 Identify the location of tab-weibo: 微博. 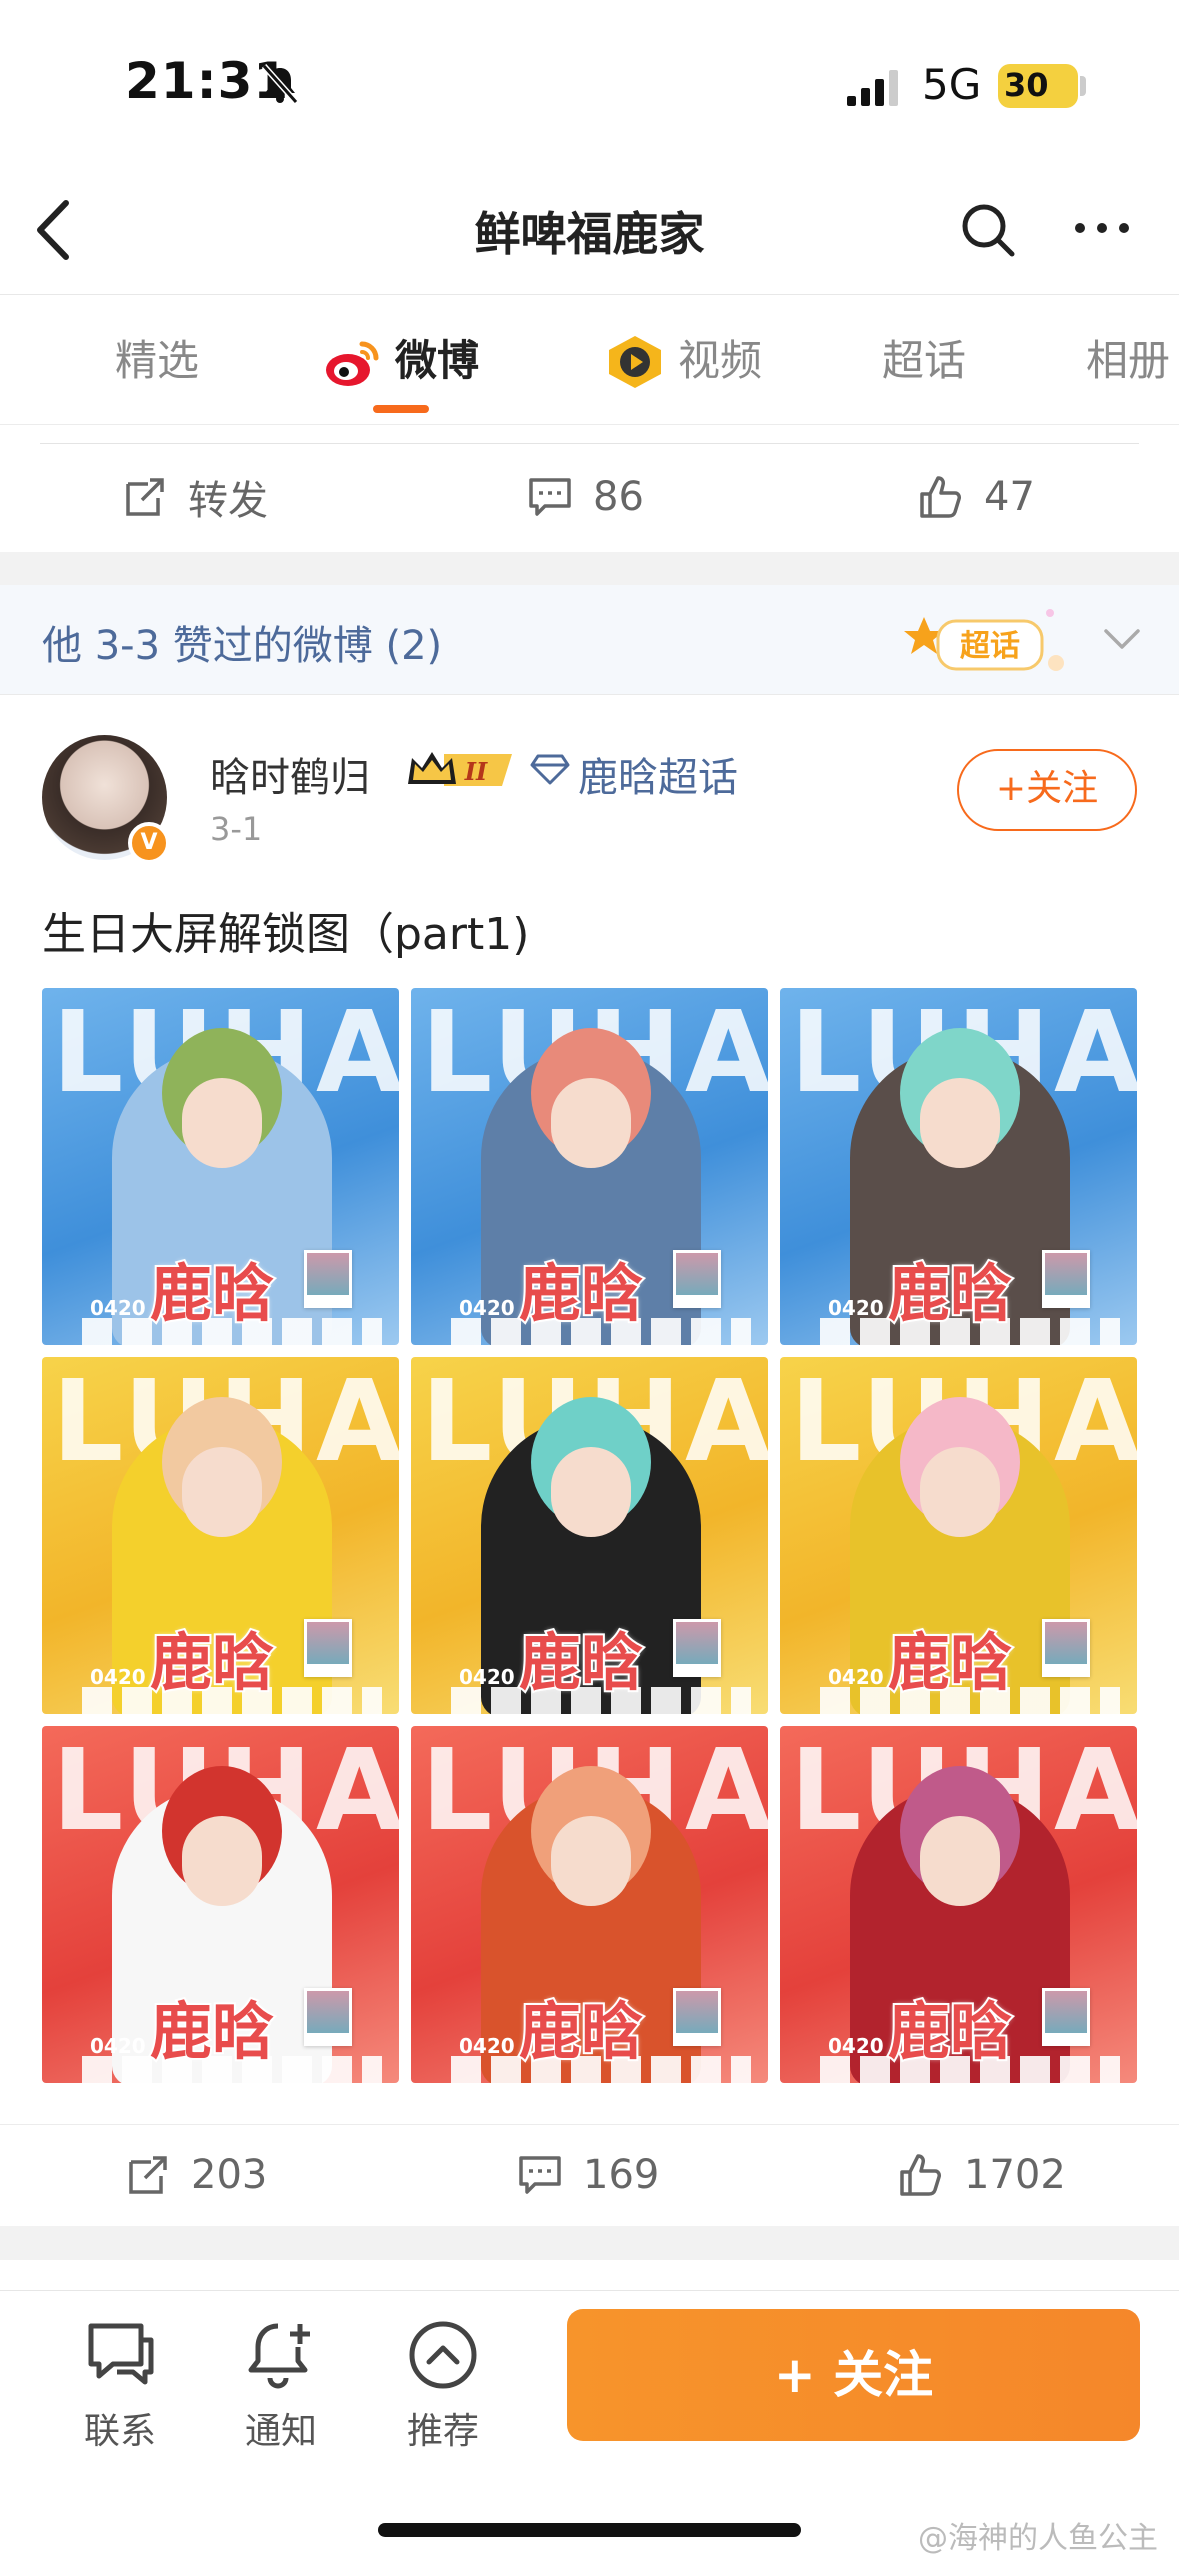
(437, 357).